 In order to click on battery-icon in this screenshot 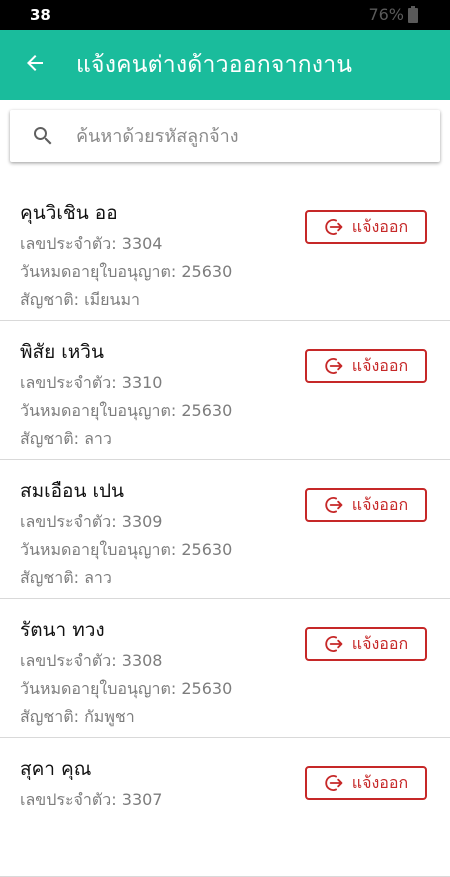, I will do `click(413, 14)`.